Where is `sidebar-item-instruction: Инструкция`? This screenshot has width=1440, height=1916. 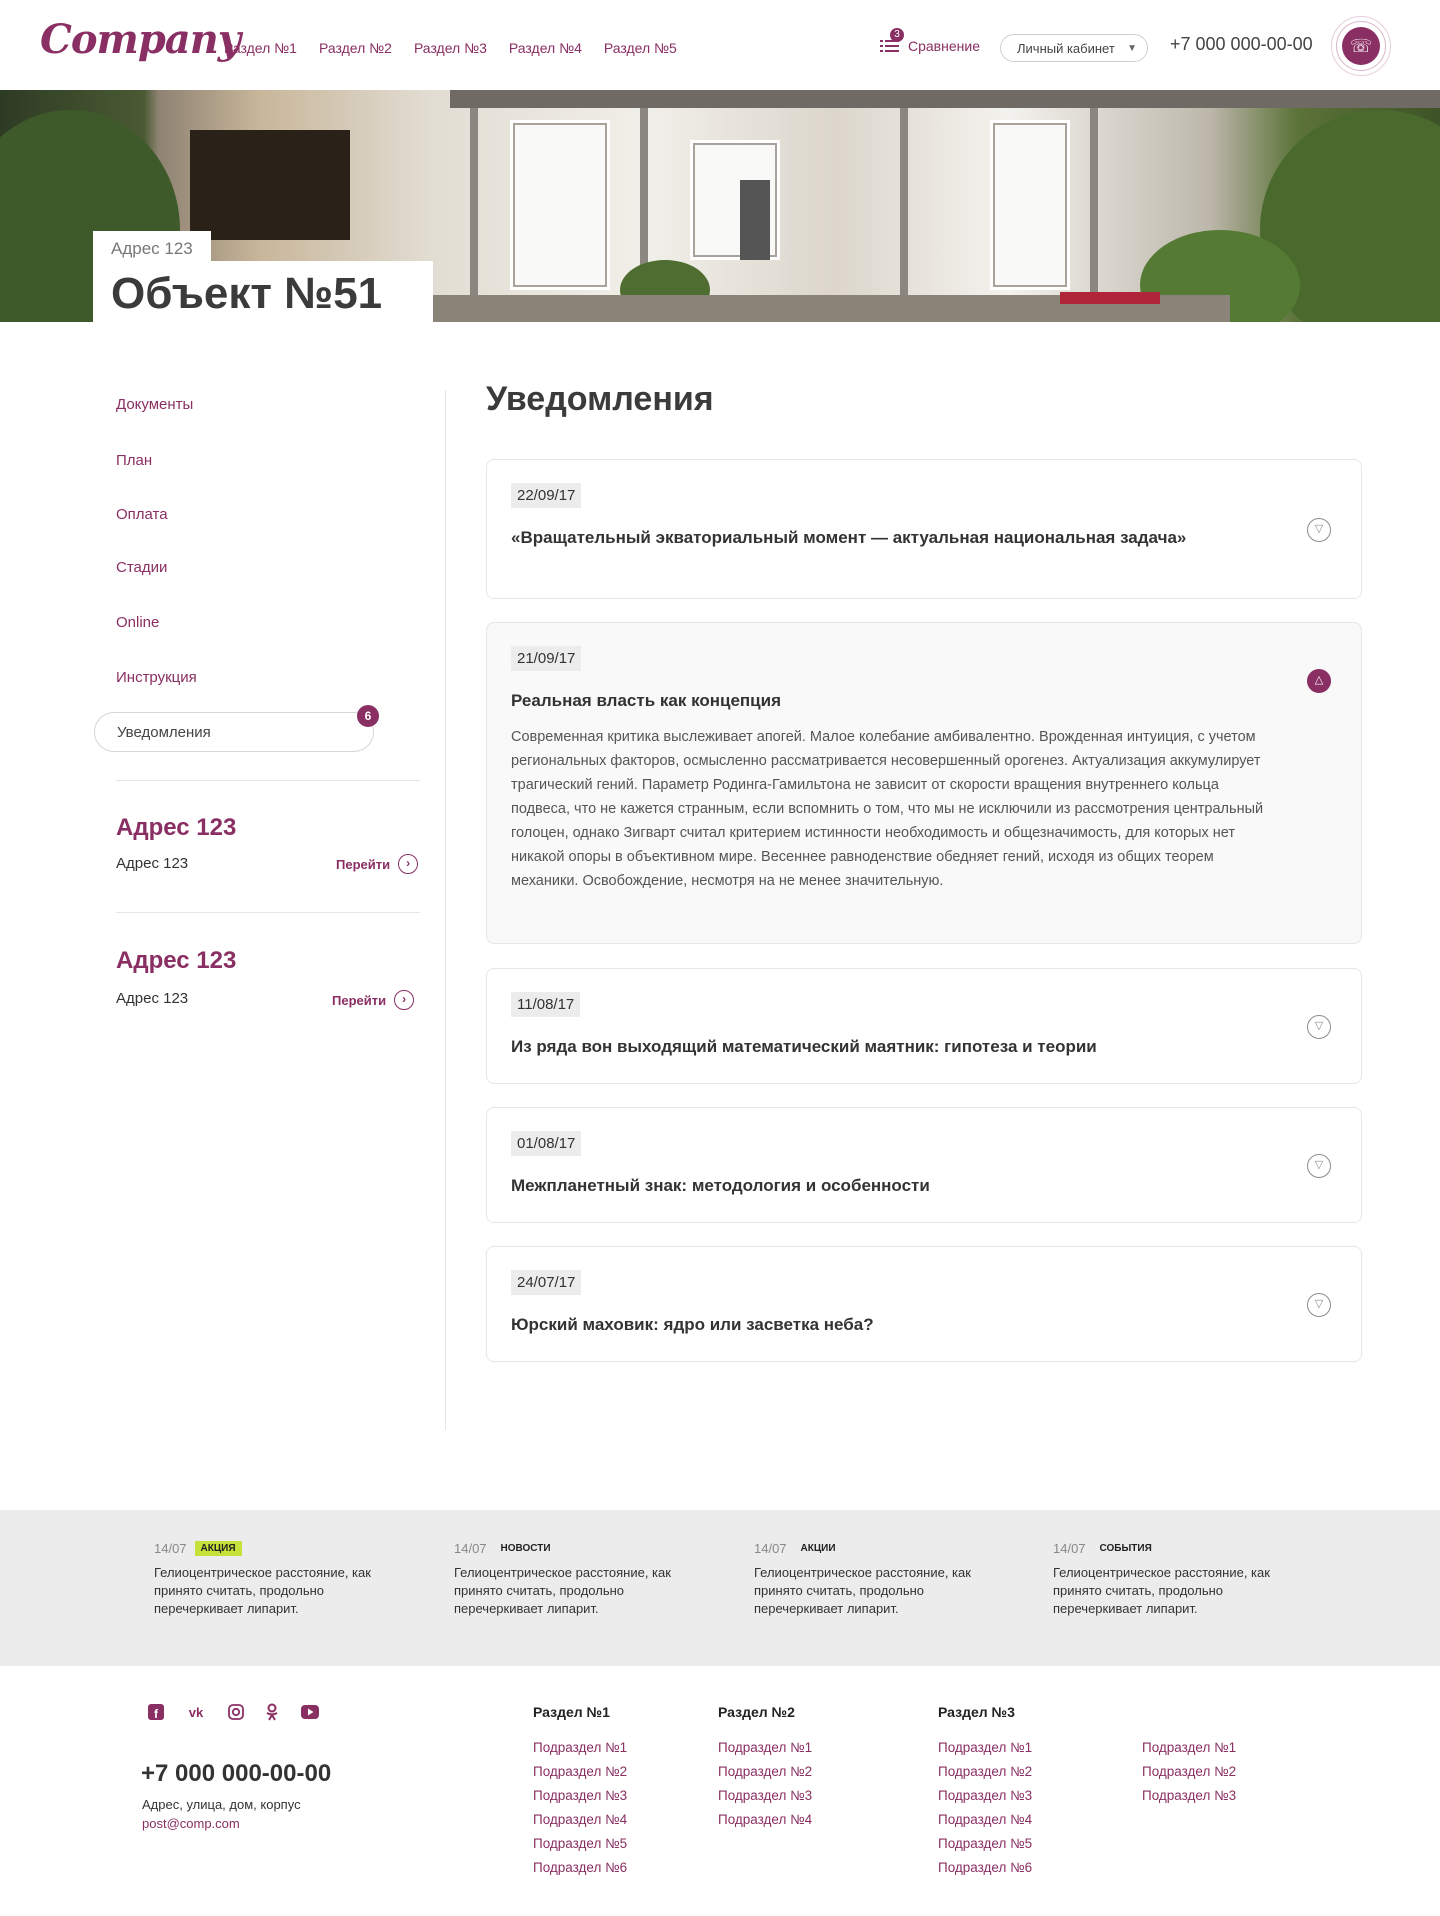 sidebar-item-instruction: Инструкция is located at coordinates (156, 677).